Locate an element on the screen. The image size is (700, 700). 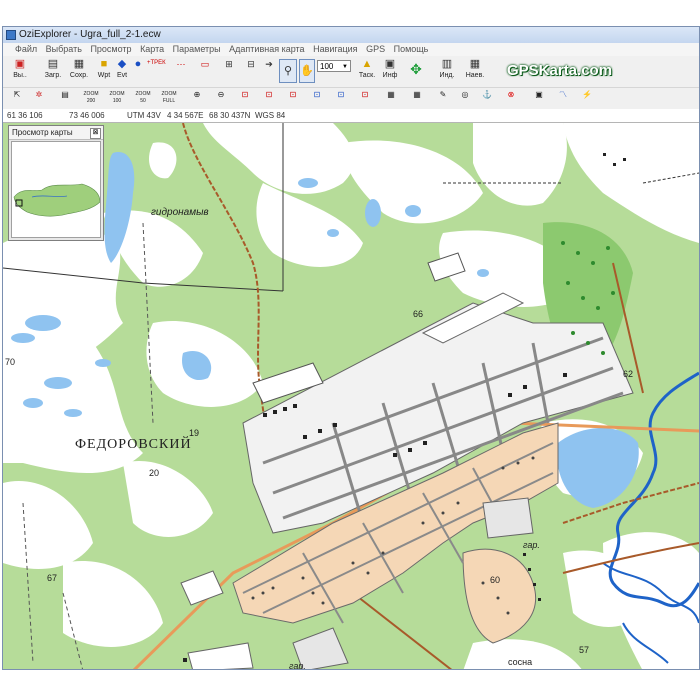
close-icon: ⊠ is located at coordinates (95, 133).